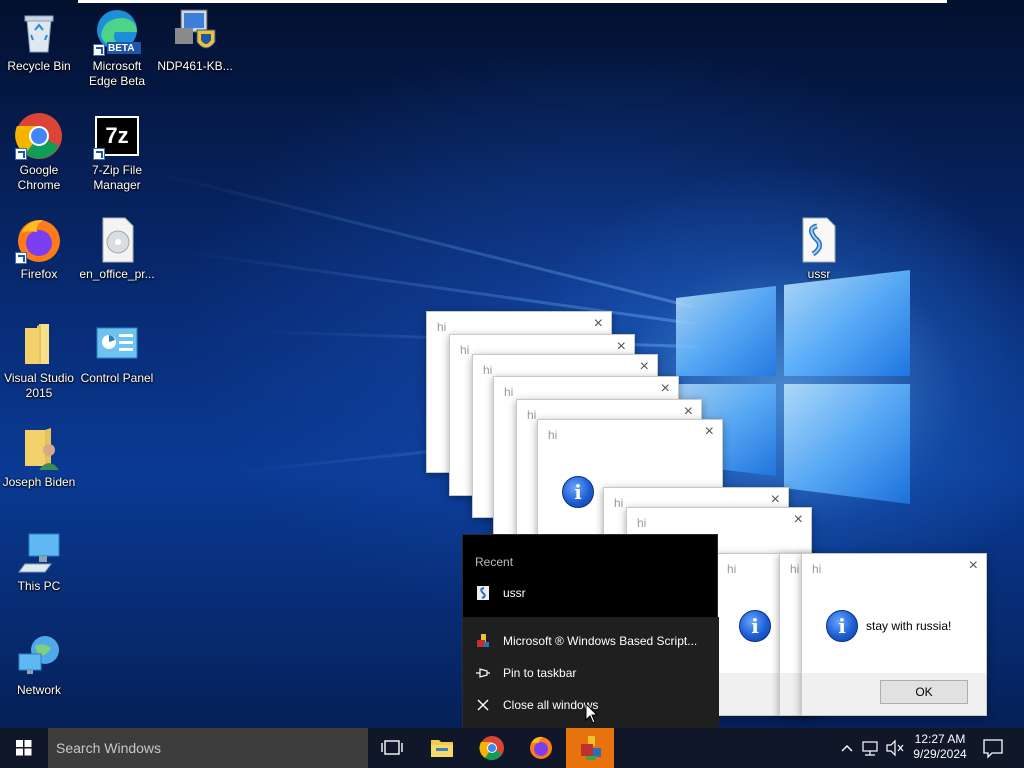  Describe the element at coordinates (117, 240) in the screenshot. I see `disc-image-icon` at that location.